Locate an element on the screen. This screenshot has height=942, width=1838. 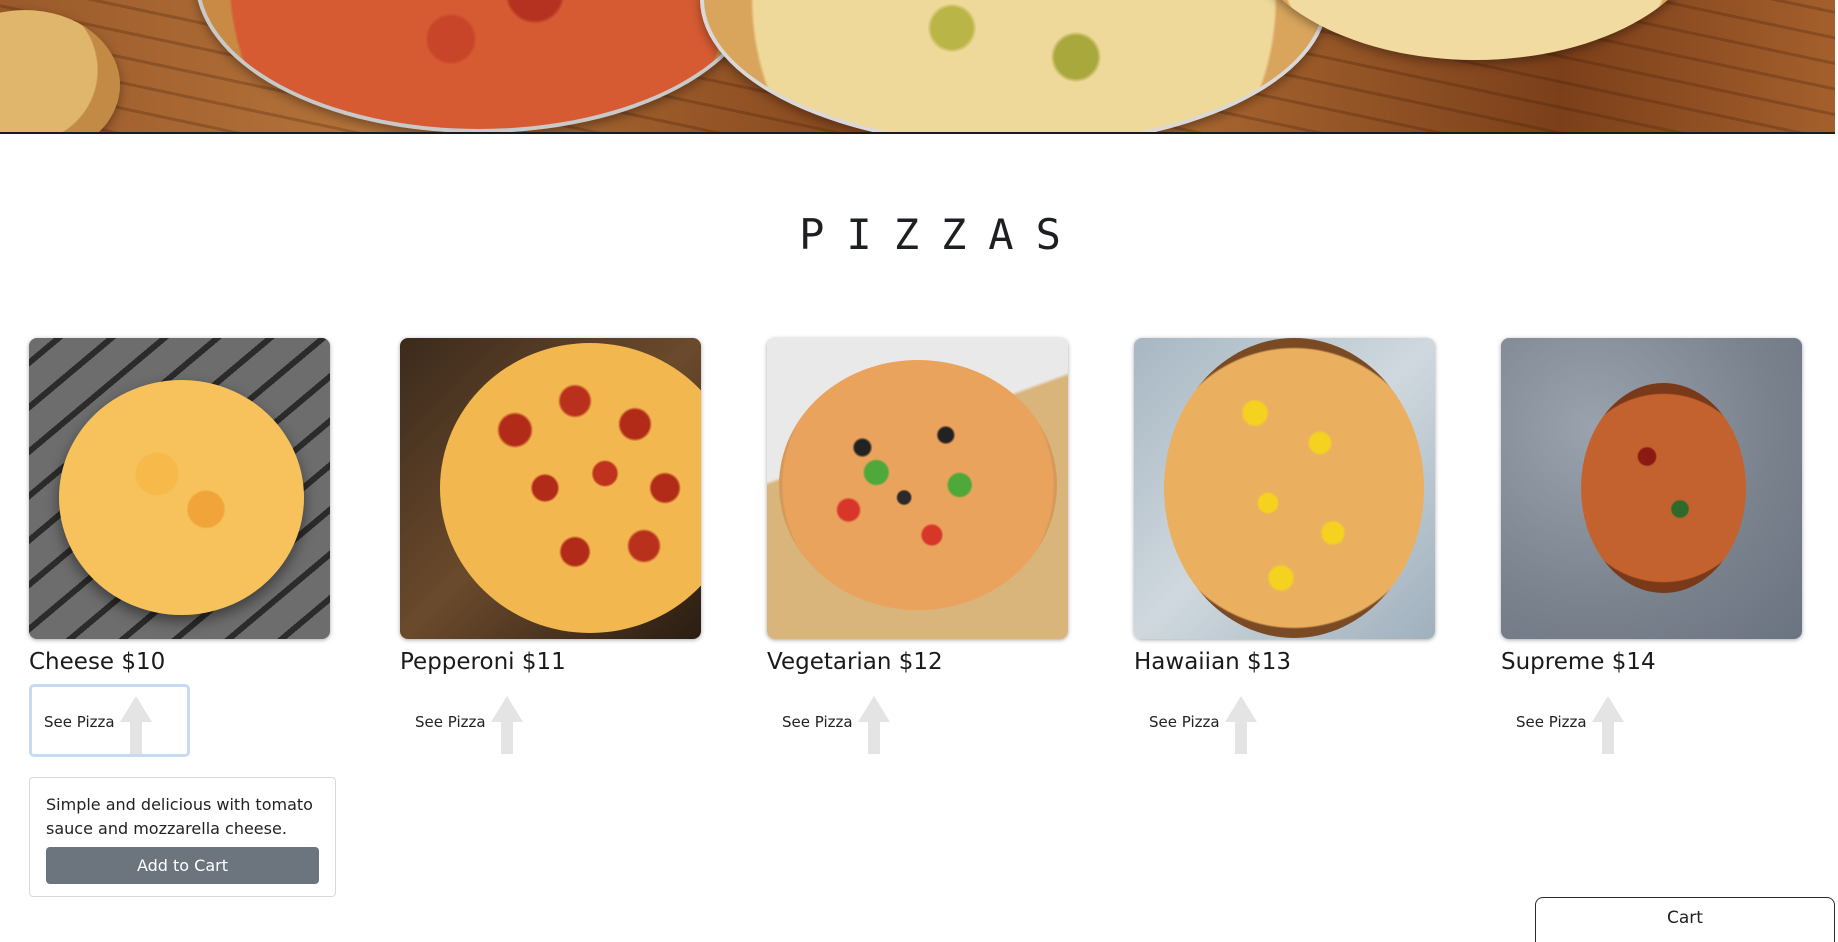
cart-label: Cart is located at coordinates (1685, 918).